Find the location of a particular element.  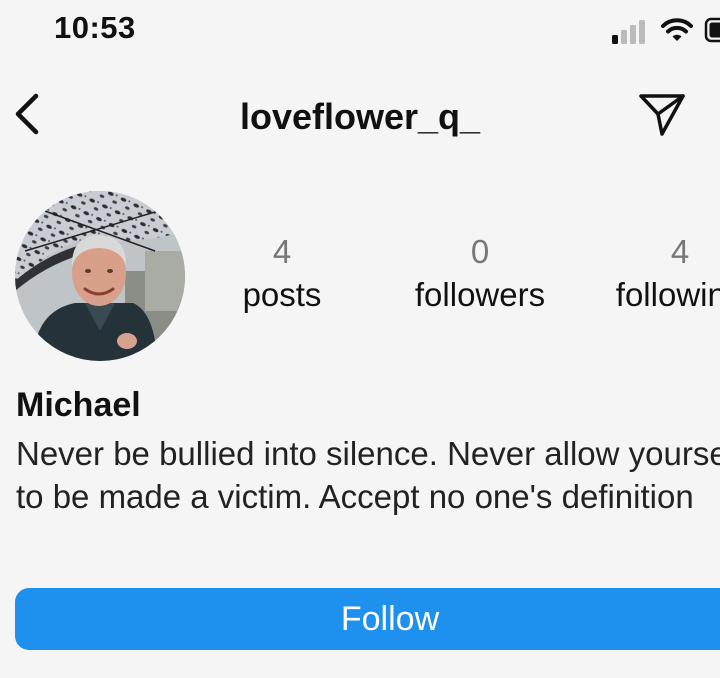

profile-avatar is located at coordinates (100, 276).